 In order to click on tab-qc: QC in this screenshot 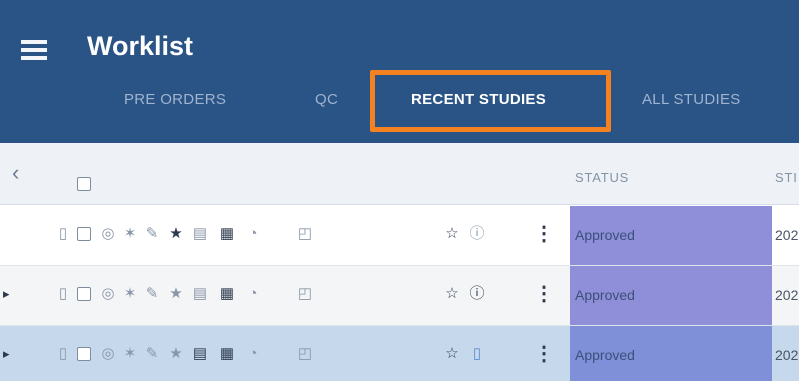, I will do `click(326, 103)`.